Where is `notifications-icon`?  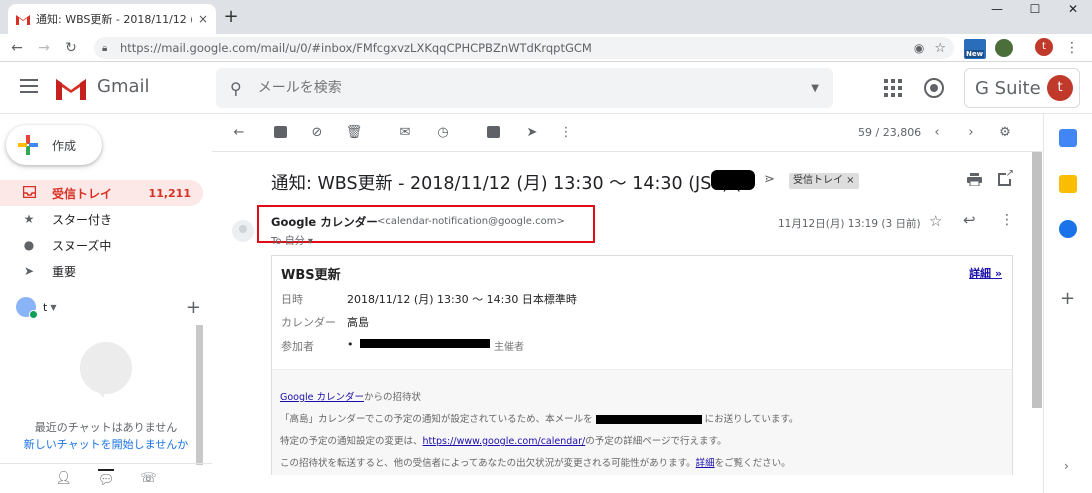
notifications-icon is located at coordinates (934, 88).